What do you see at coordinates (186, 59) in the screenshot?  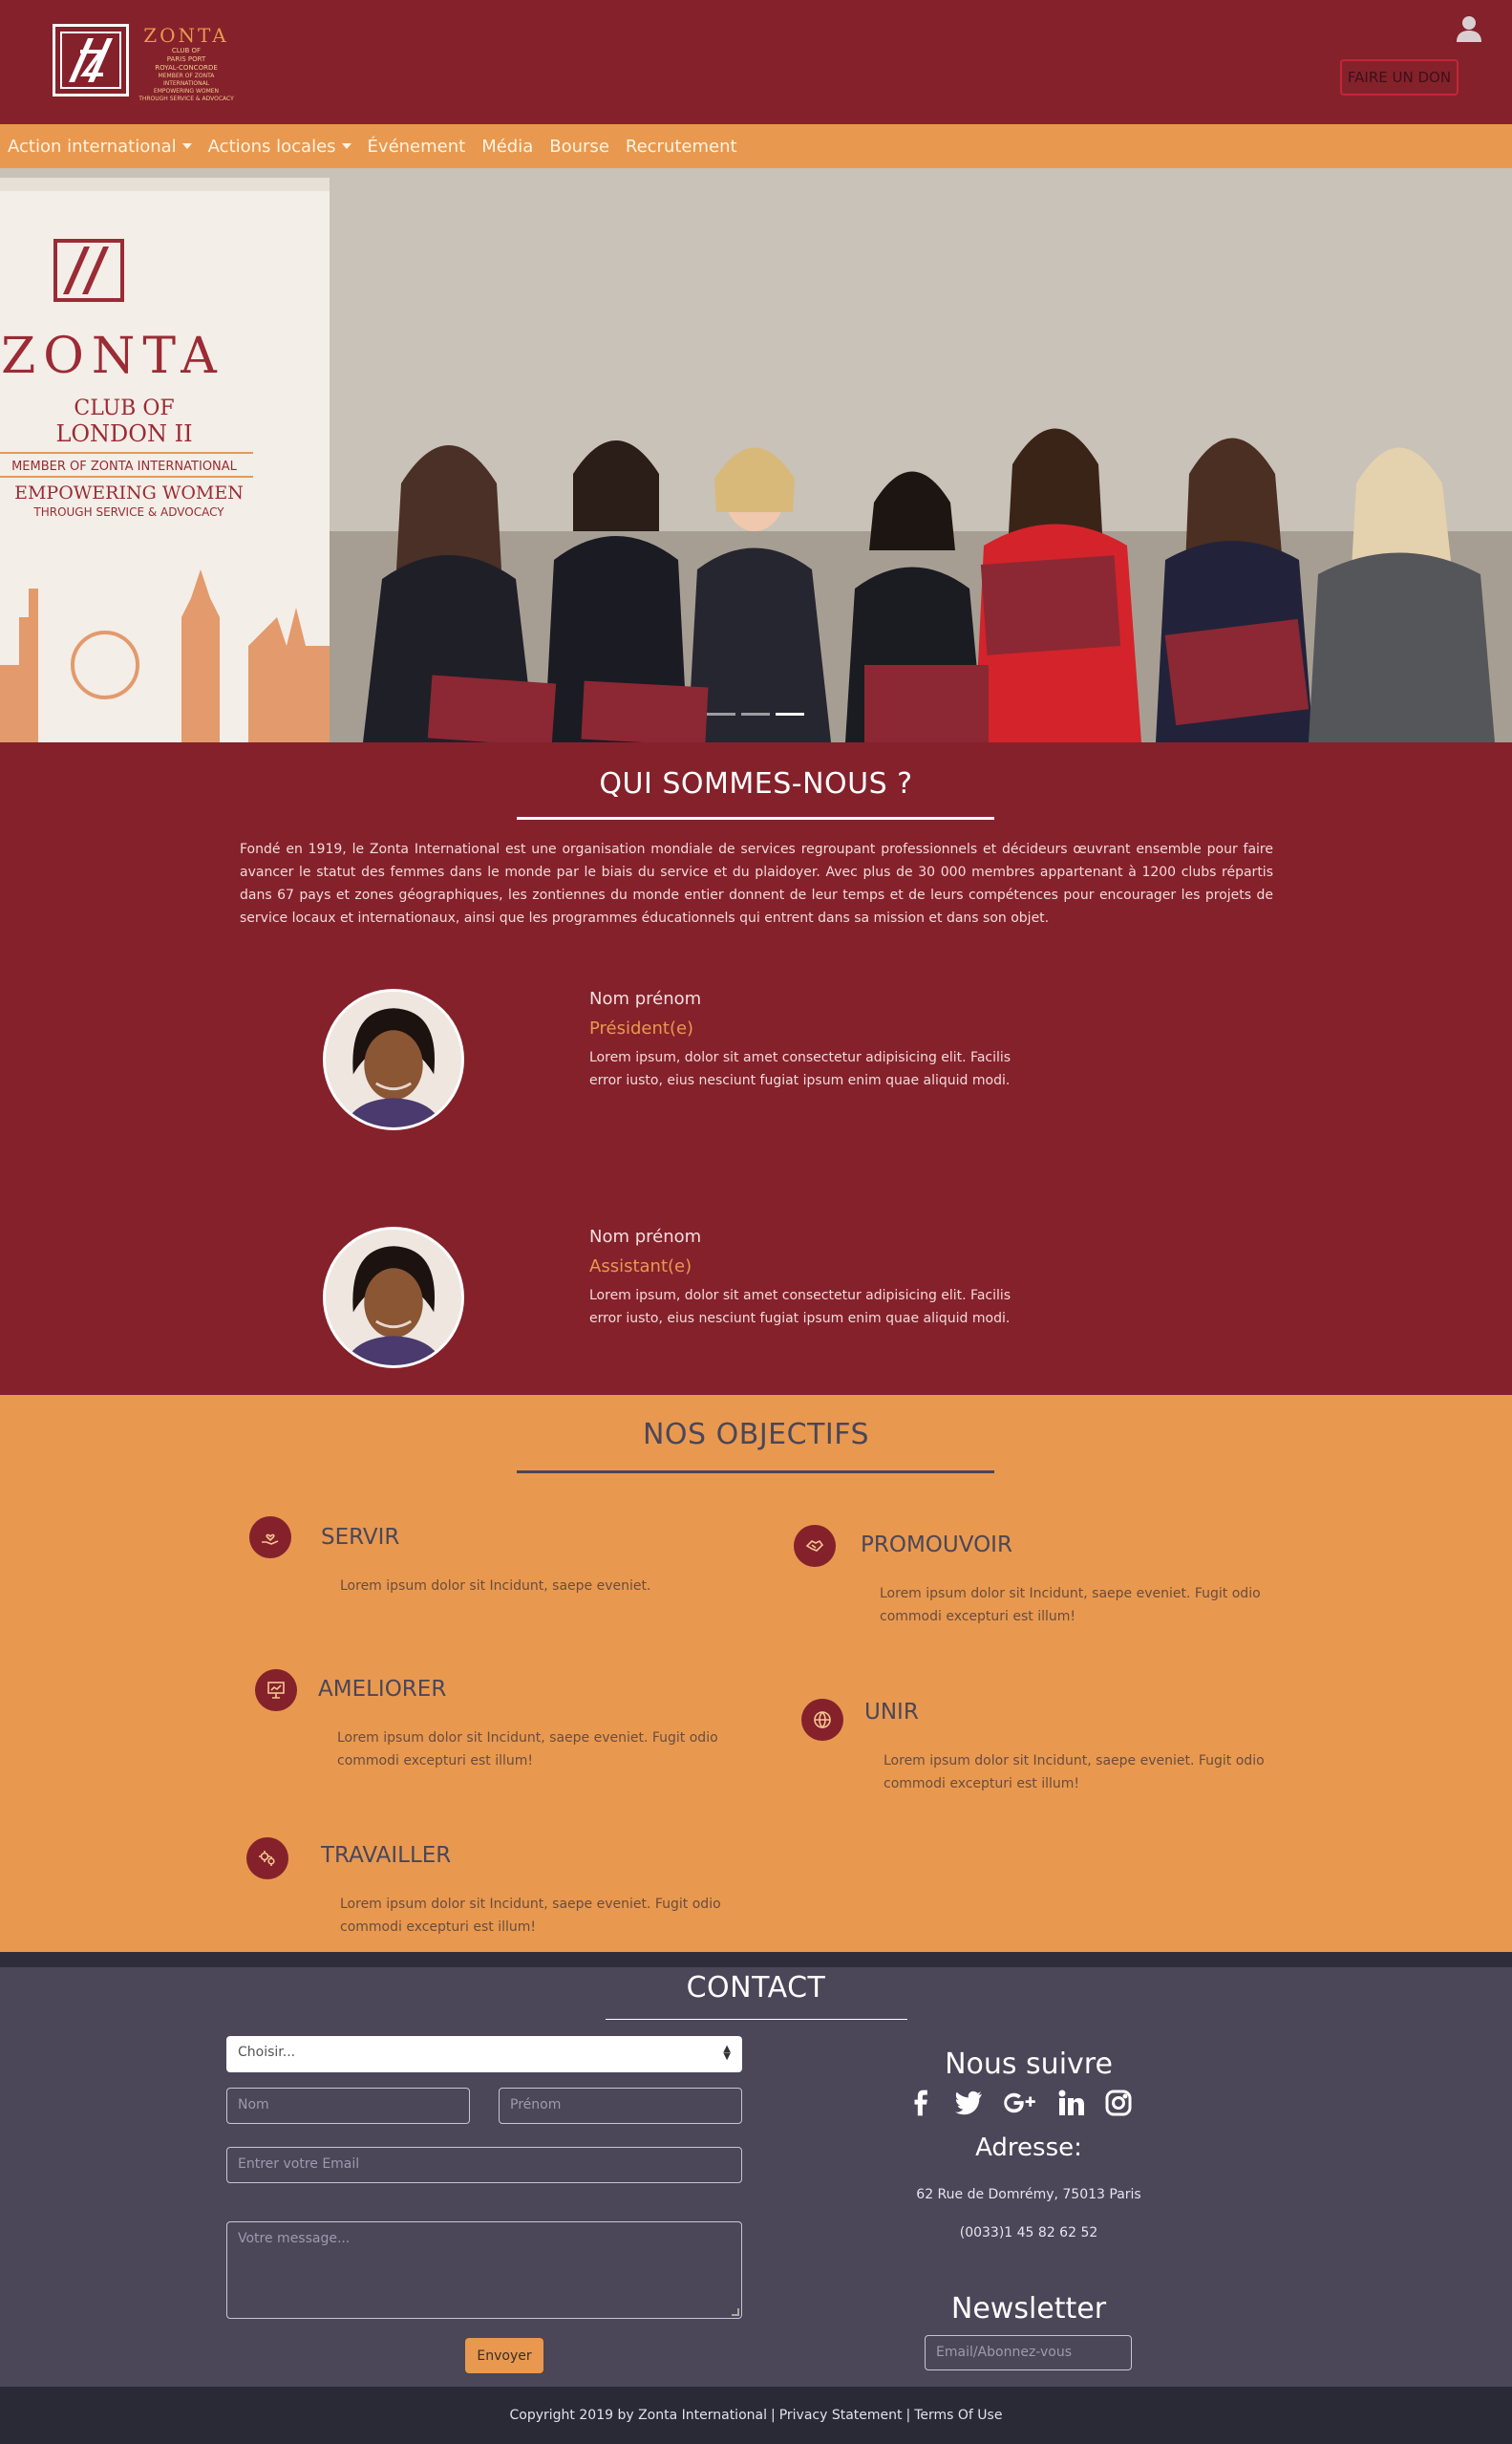 I see `logo-club-line: PARIS PORT` at bounding box center [186, 59].